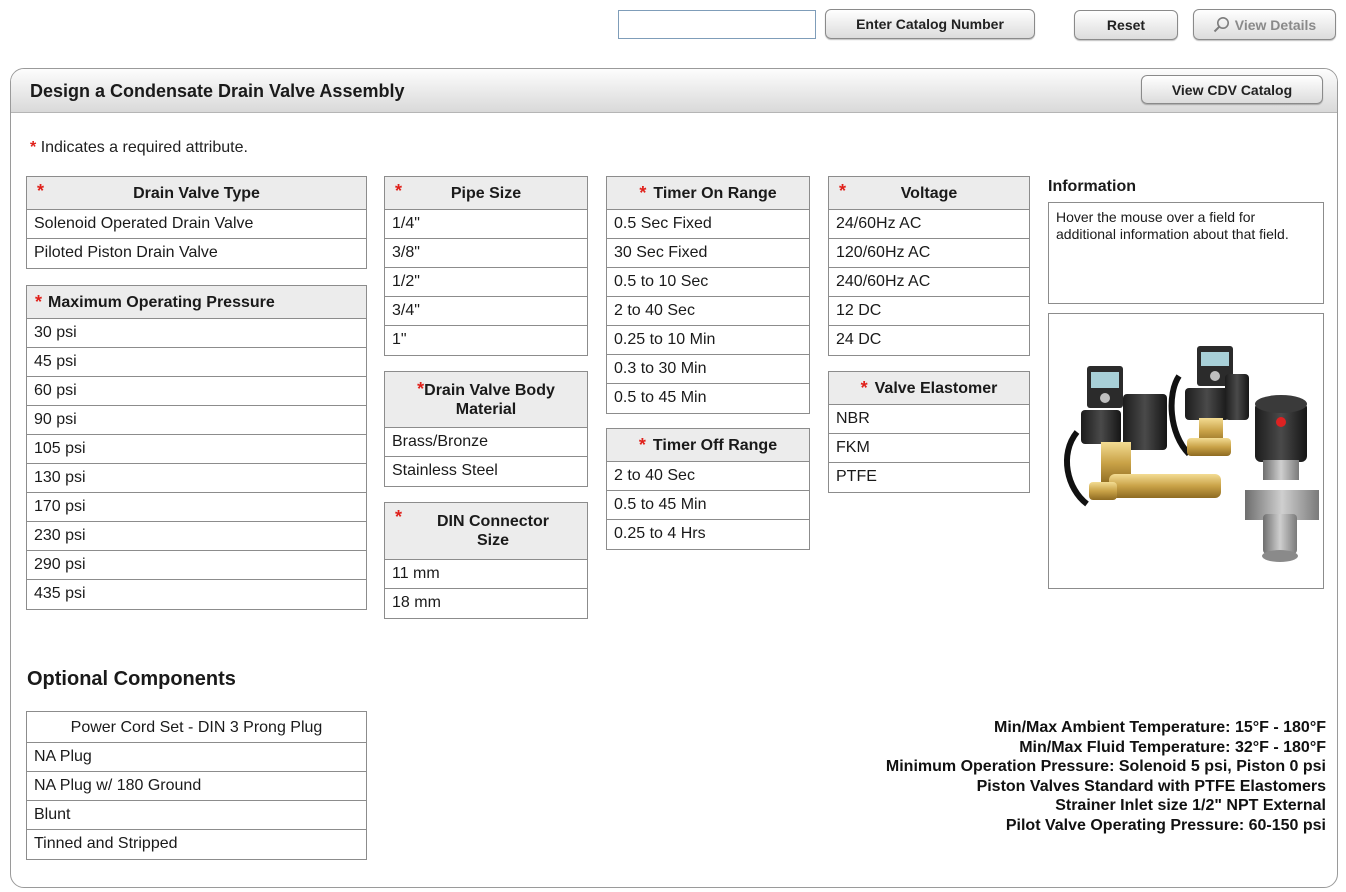 This screenshot has height=892, width=1346. What do you see at coordinates (196, 815) in the screenshot?
I see `option-row: Blunt` at bounding box center [196, 815].